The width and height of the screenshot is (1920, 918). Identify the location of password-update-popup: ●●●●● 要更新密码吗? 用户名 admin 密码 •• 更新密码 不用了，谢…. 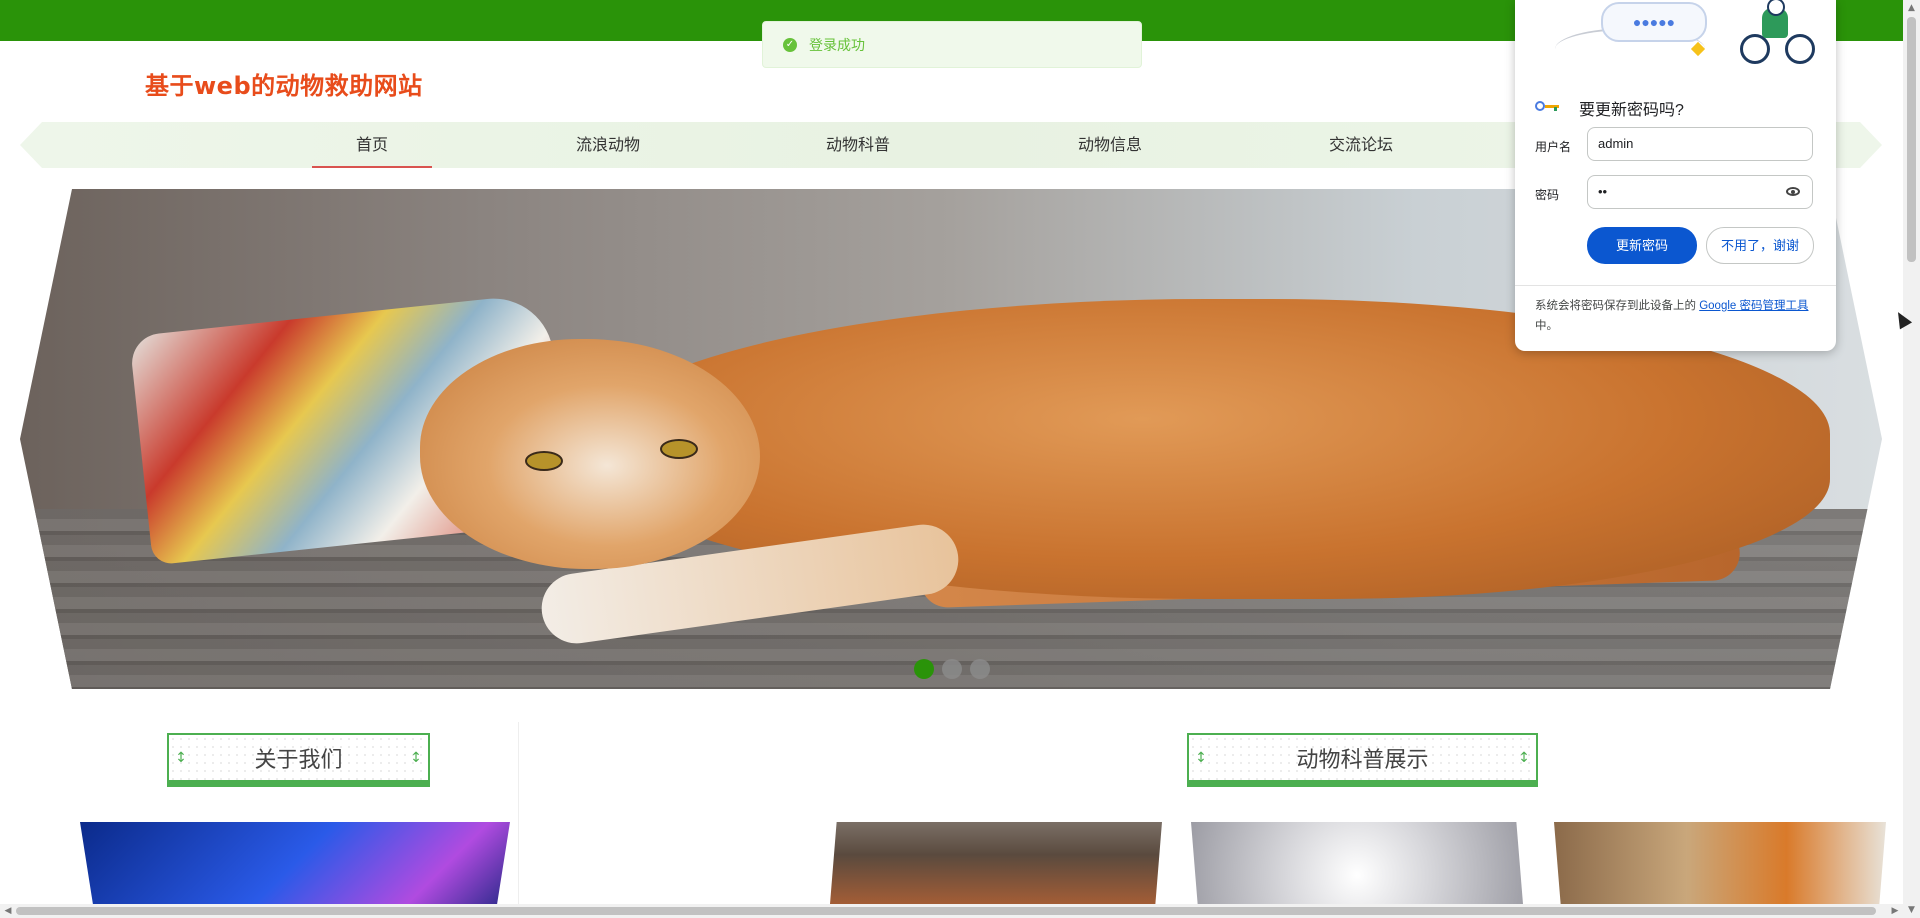
(1675, 175).